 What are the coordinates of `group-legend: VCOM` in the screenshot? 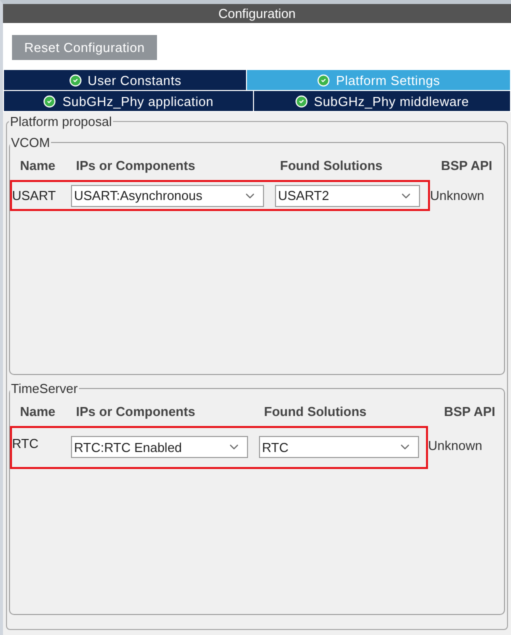 It's located at (30, 142).